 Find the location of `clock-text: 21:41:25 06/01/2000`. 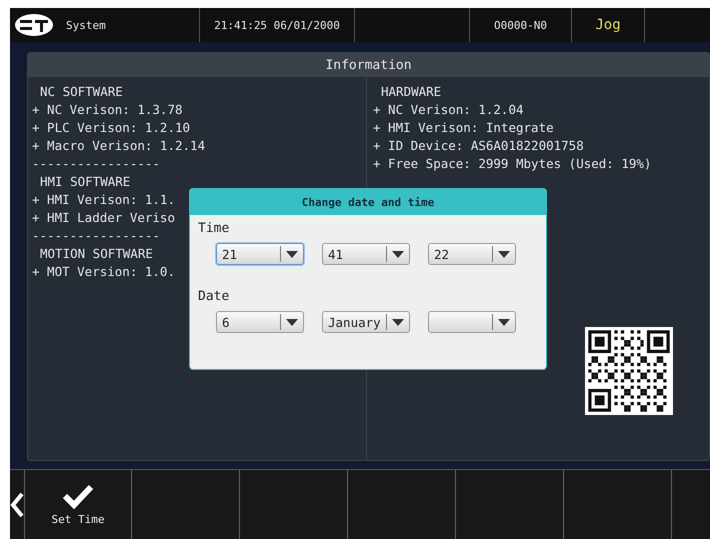

clock-text: 21:41:25 06/01/2000 is located at coordinates (277, 25).